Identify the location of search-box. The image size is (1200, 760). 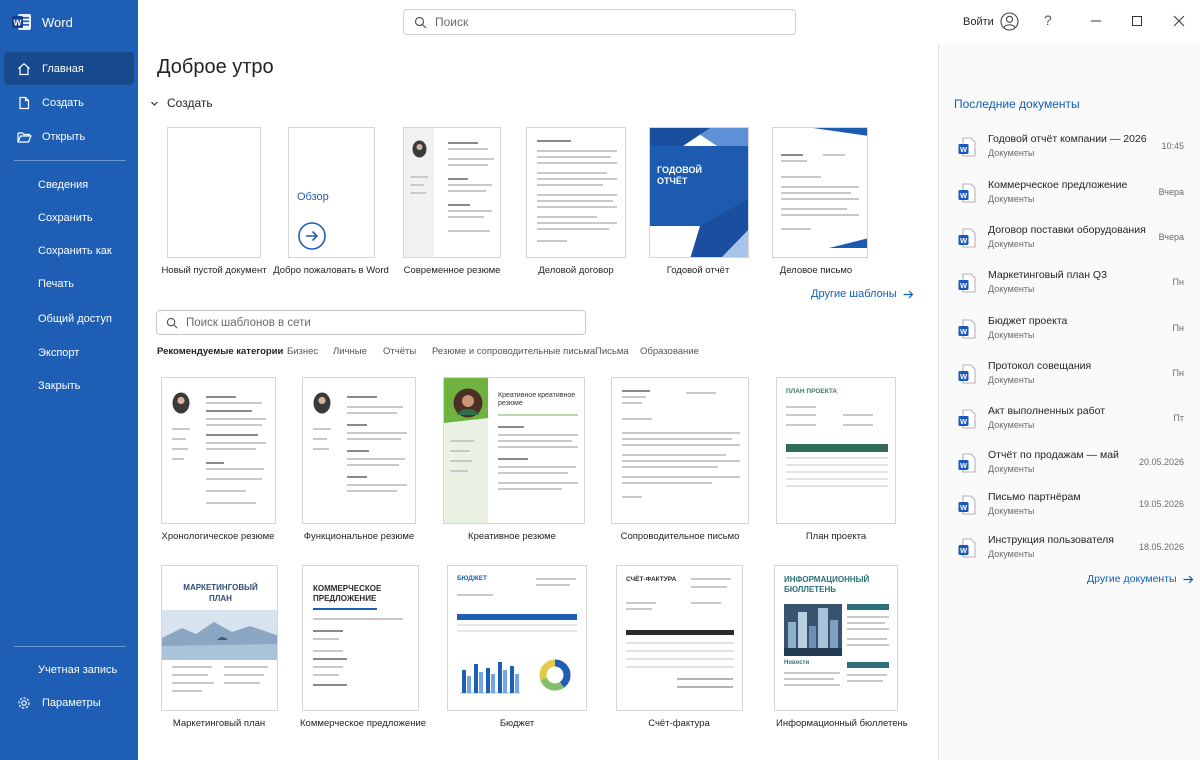
(599, 22).